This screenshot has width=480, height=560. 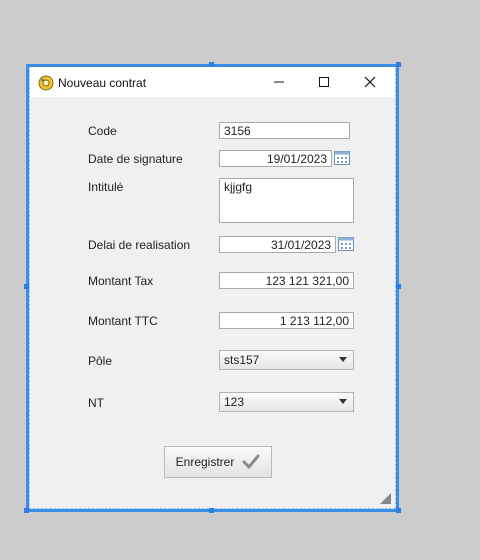 What do you see at coordinates (102, 131) in the screenshot?
I see `code-label: Code` at bounding box center [102, 131].